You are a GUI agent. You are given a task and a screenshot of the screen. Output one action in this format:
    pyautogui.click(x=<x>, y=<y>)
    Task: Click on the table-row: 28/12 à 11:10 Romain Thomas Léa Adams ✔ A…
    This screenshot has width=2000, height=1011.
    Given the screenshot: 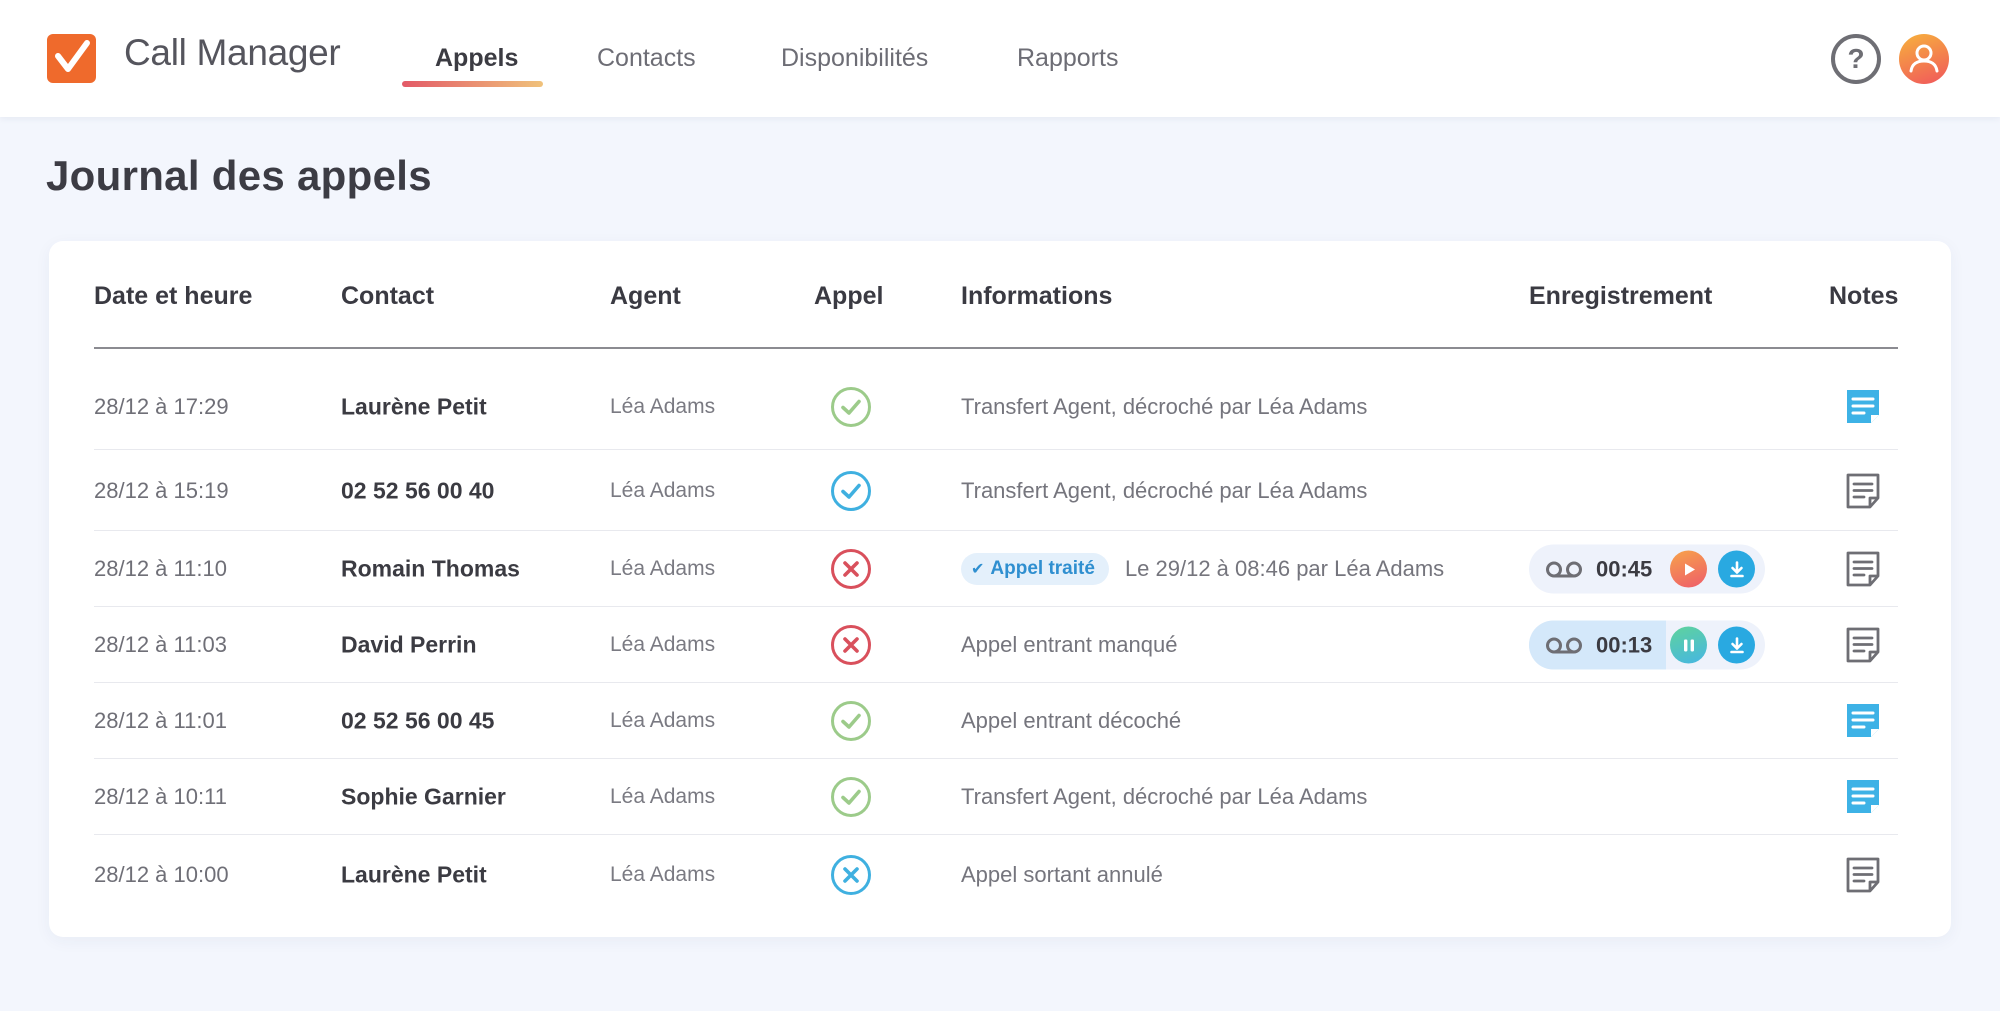 What is the action you would take?
    pyautogui.click(x=996, y=569)
    